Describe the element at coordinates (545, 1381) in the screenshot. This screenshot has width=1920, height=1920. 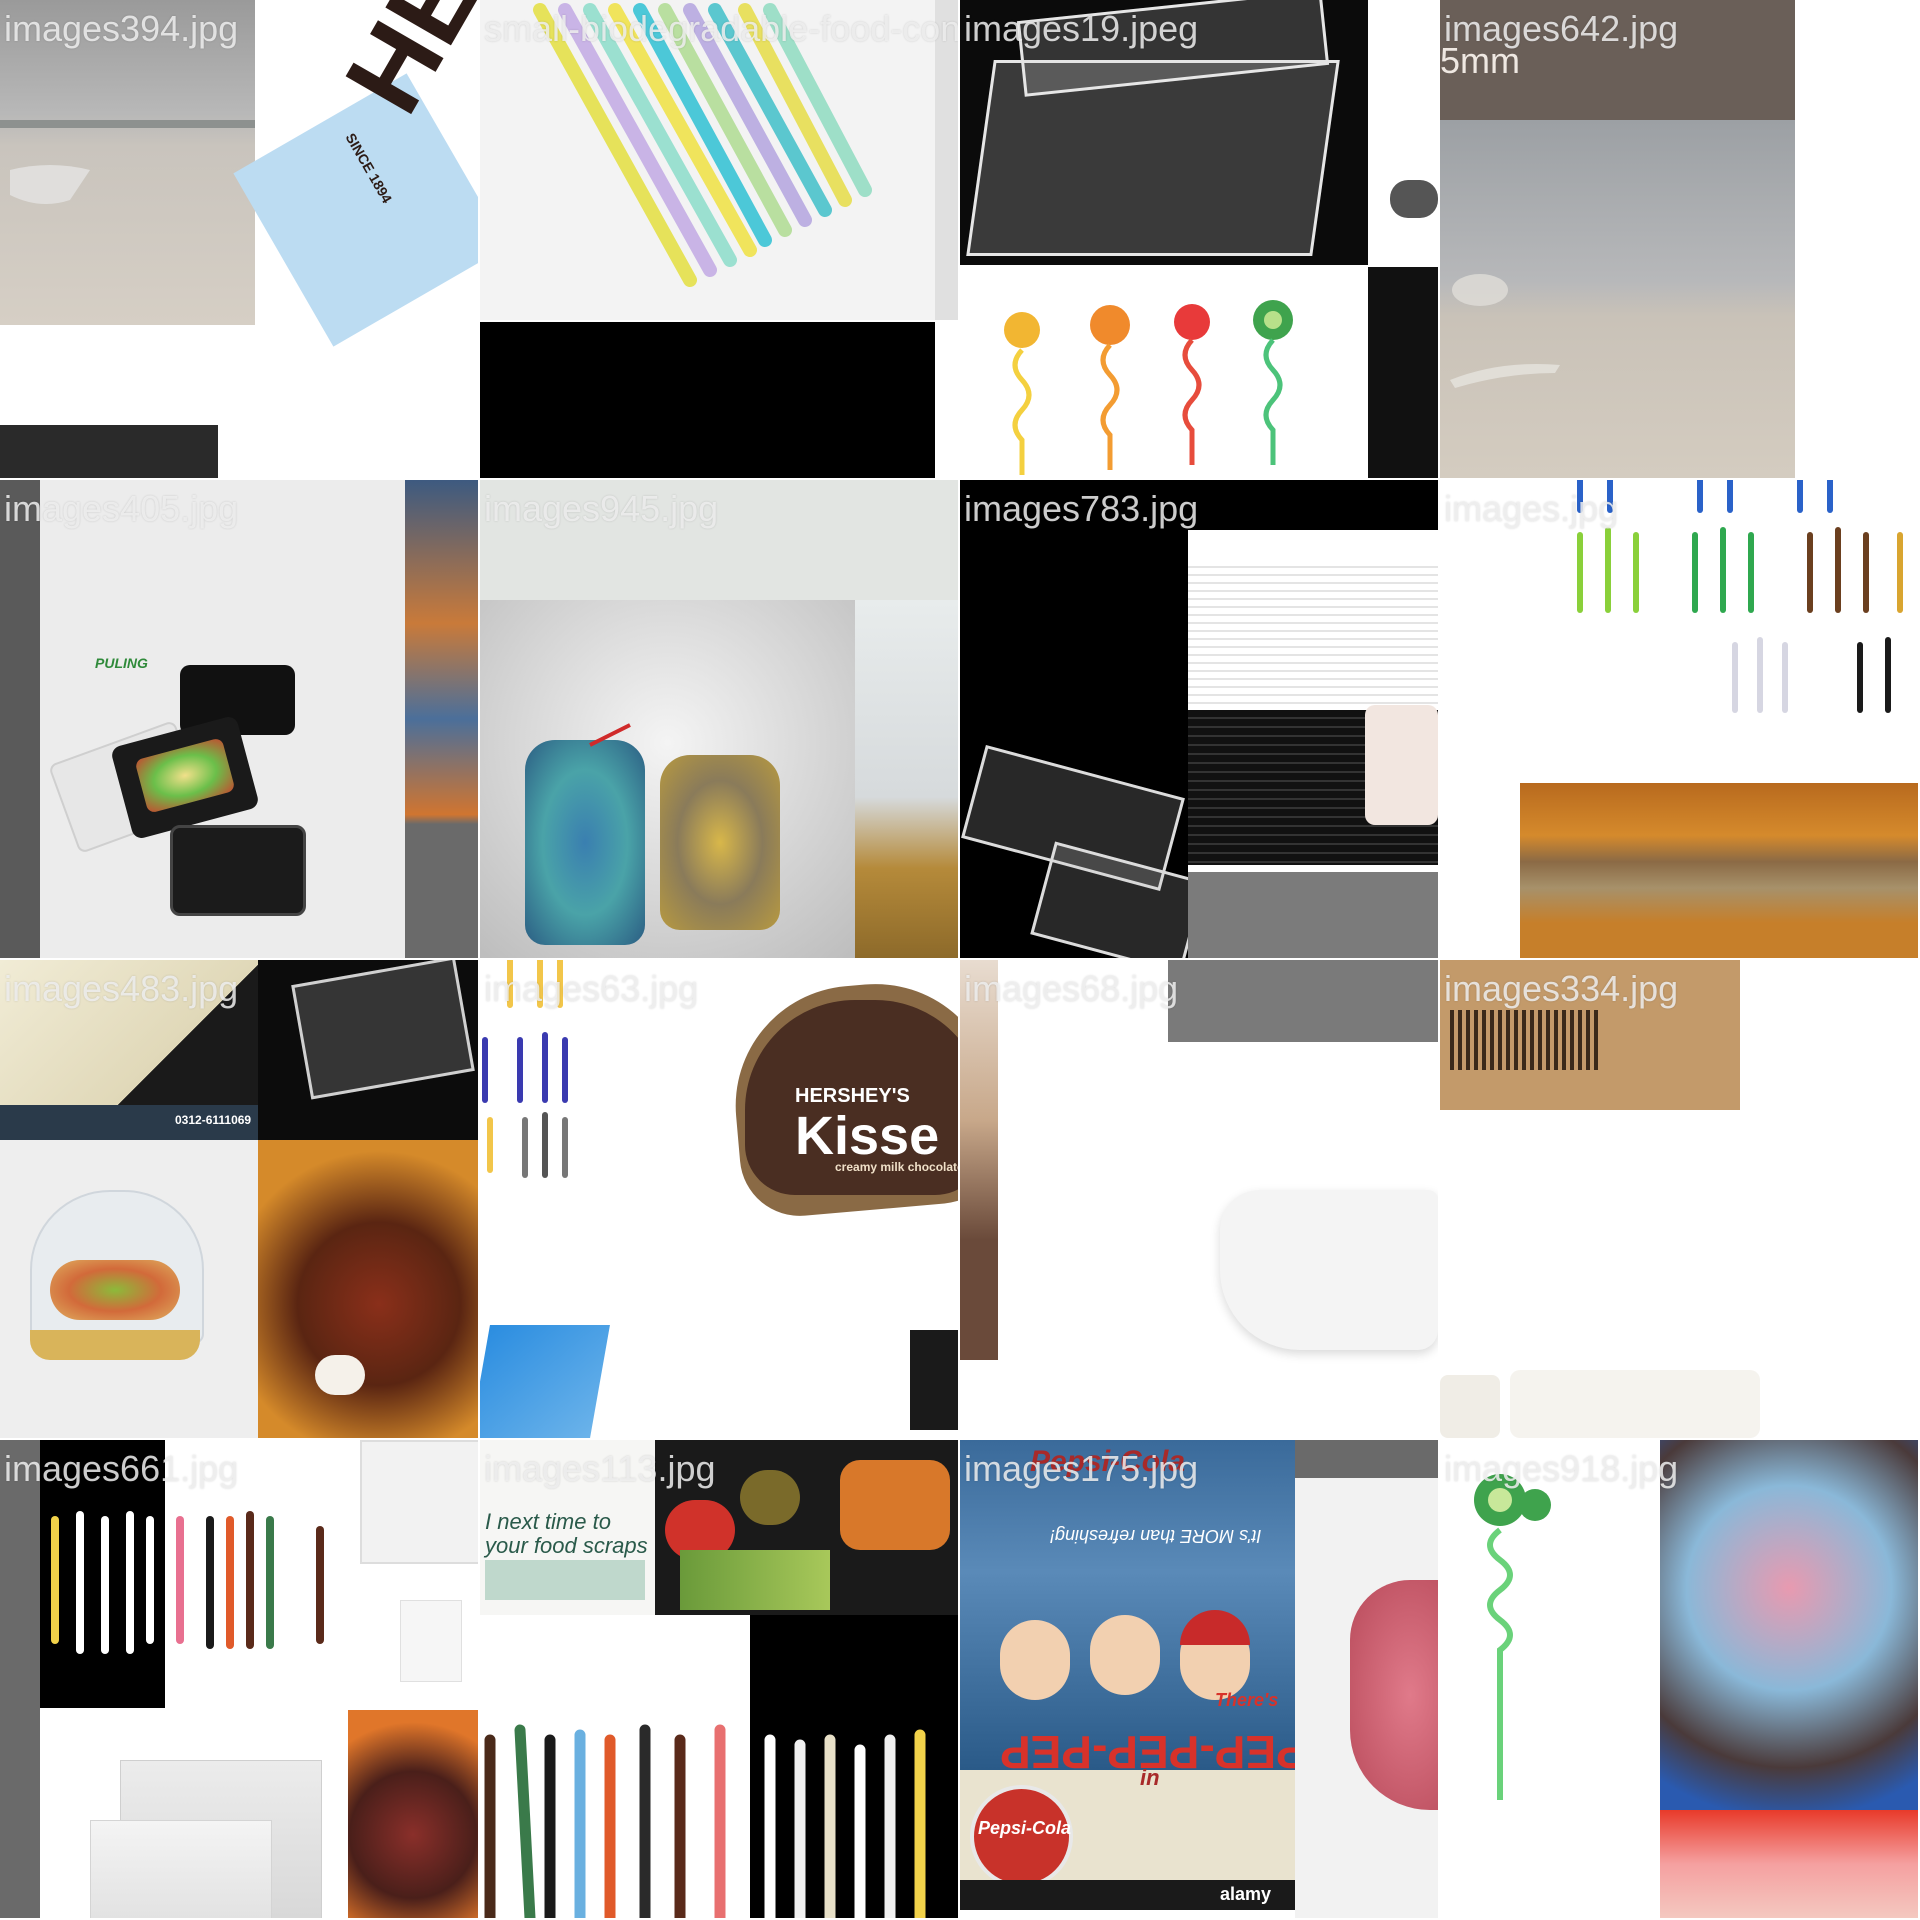
I see `blue-wrapper` at that location.